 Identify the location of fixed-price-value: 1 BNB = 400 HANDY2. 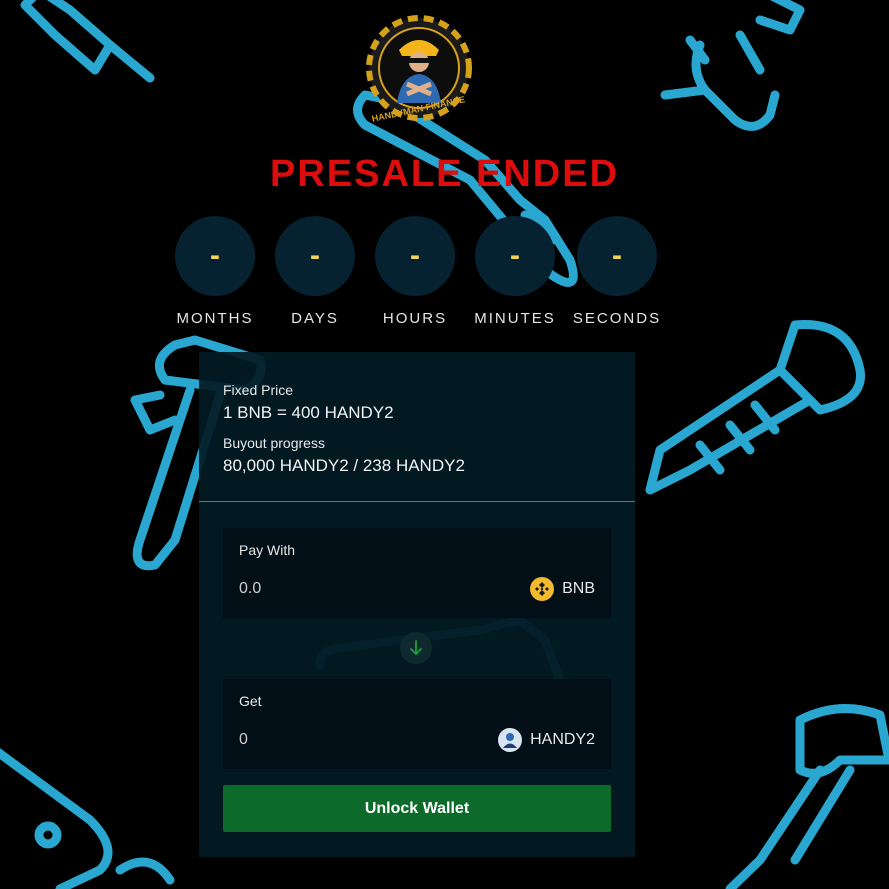
(308, 412).